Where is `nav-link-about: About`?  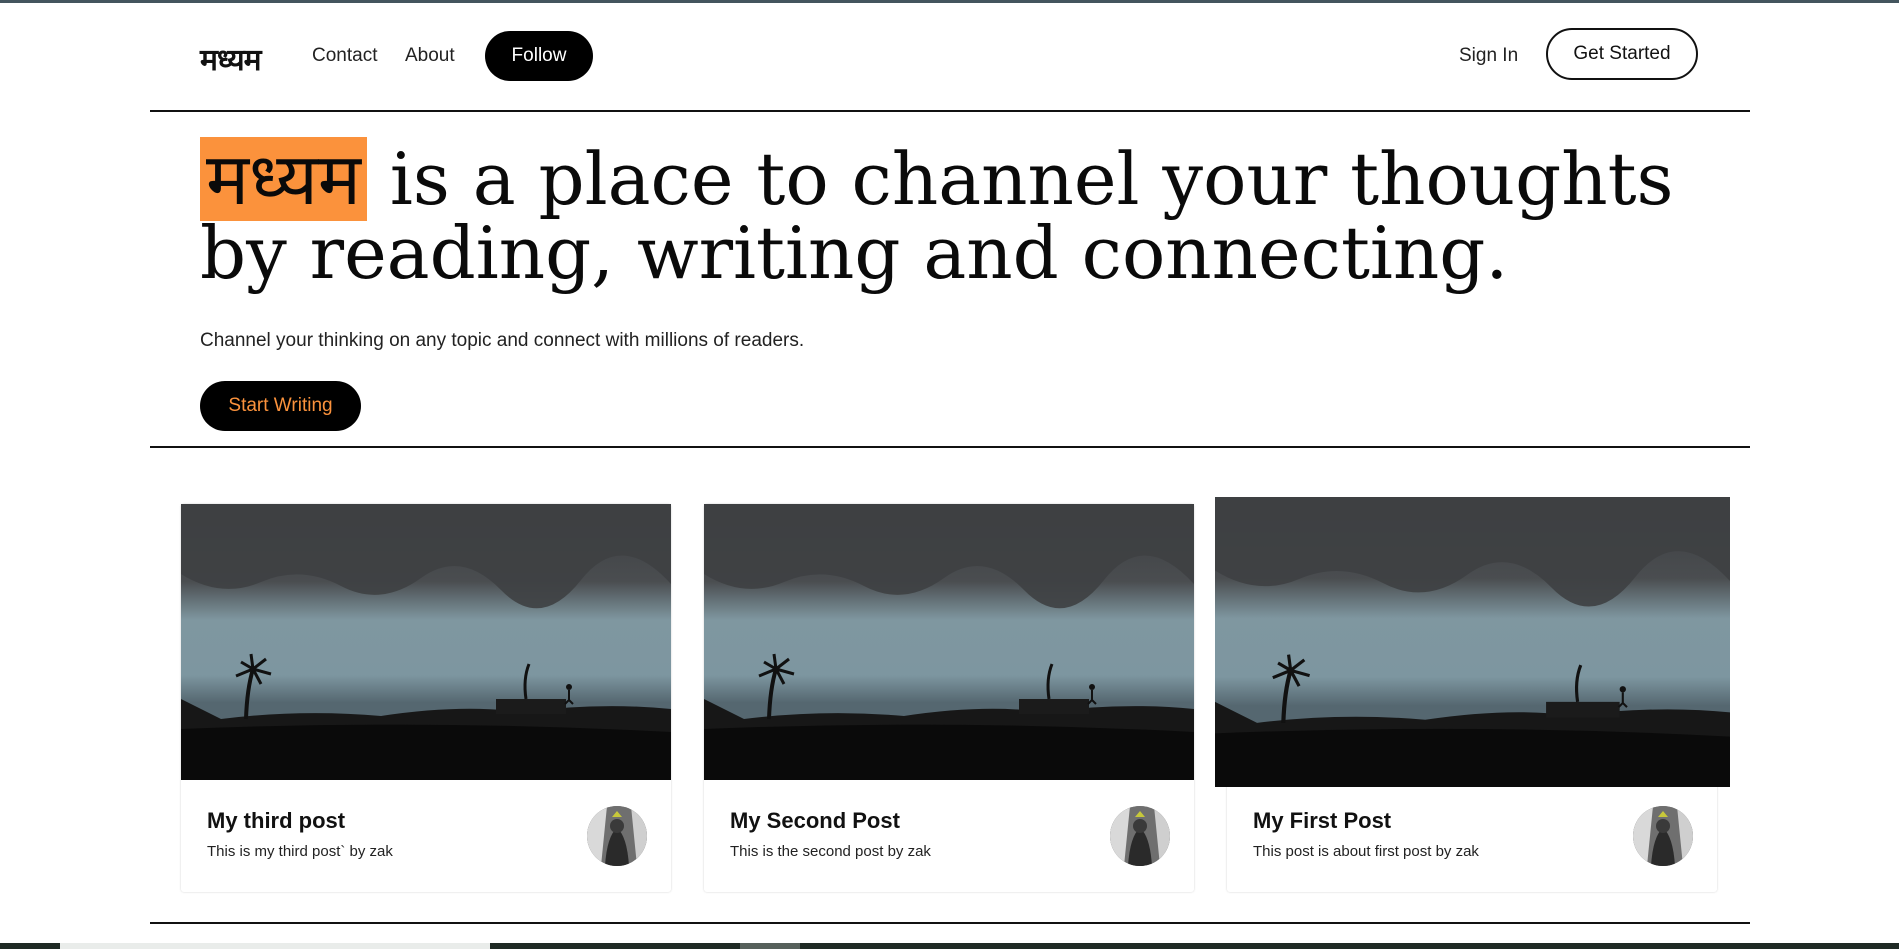
nav-link-about: About is located at coordinates (430, 56).